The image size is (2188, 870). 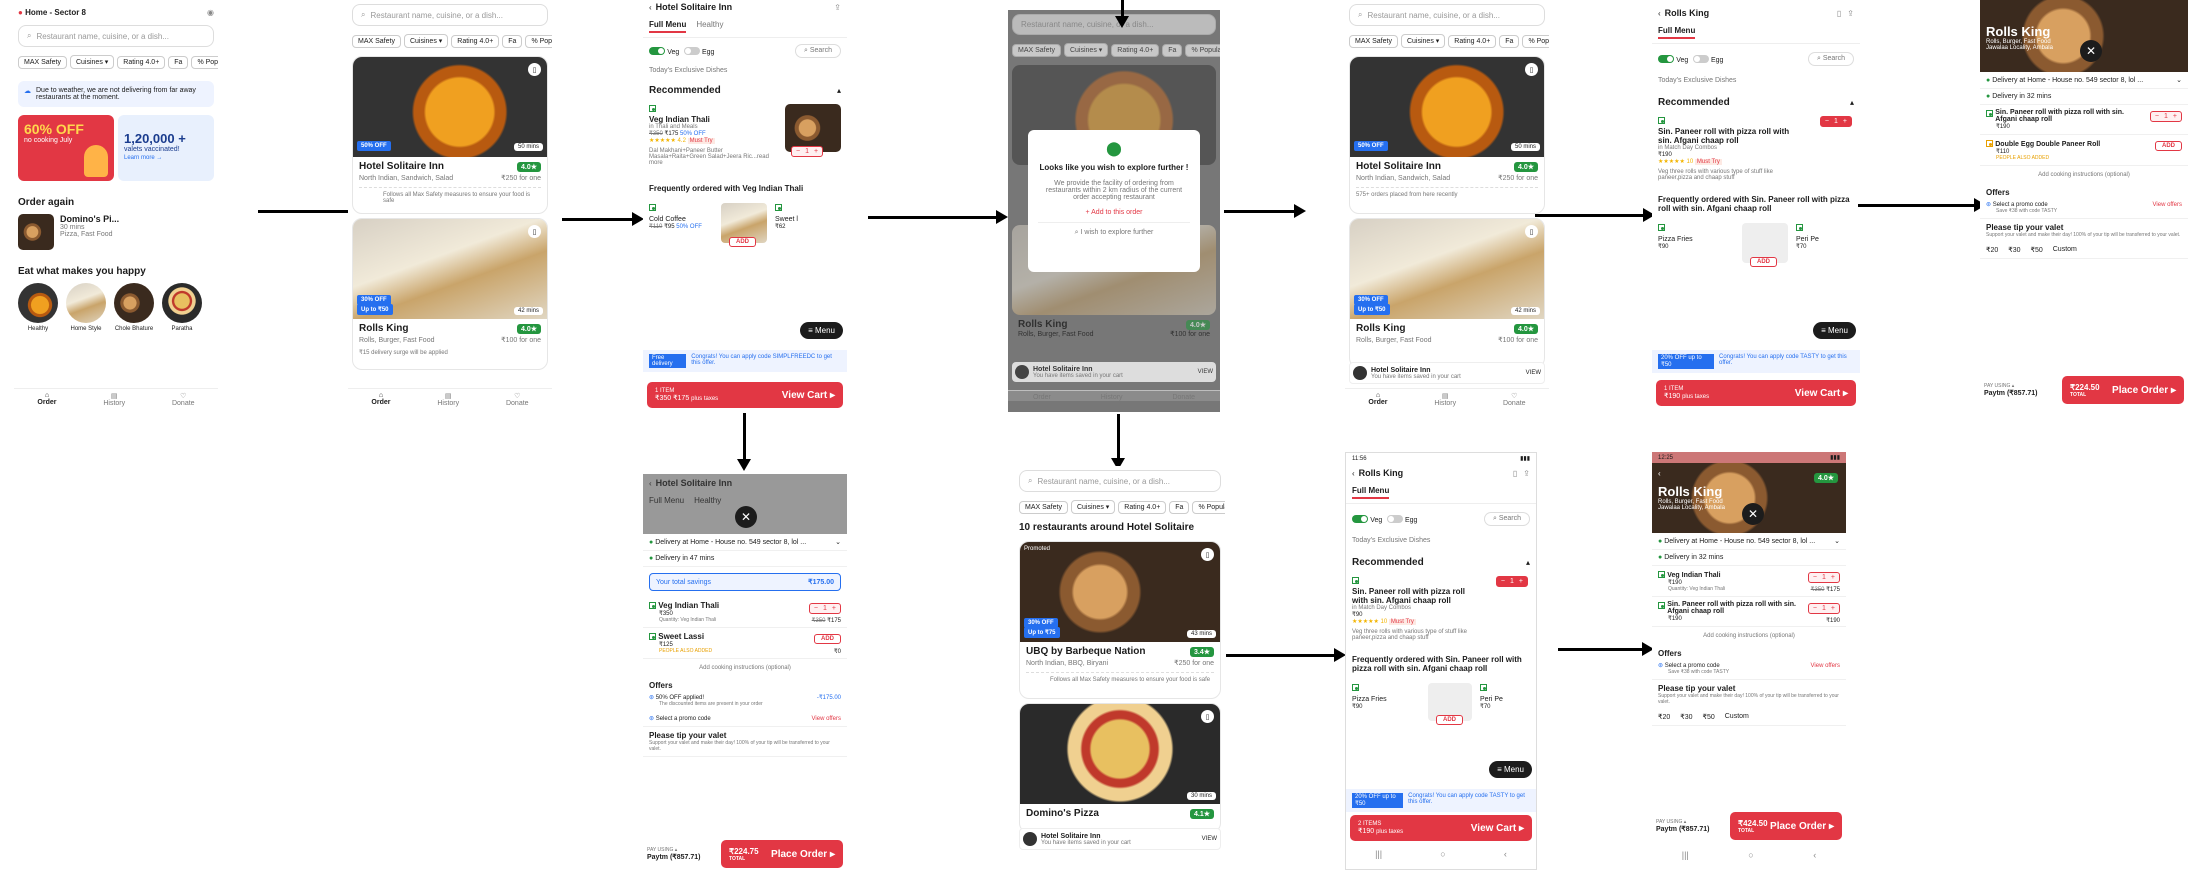 I want to click on add-button: ADD, so click(x=1763, y=262).